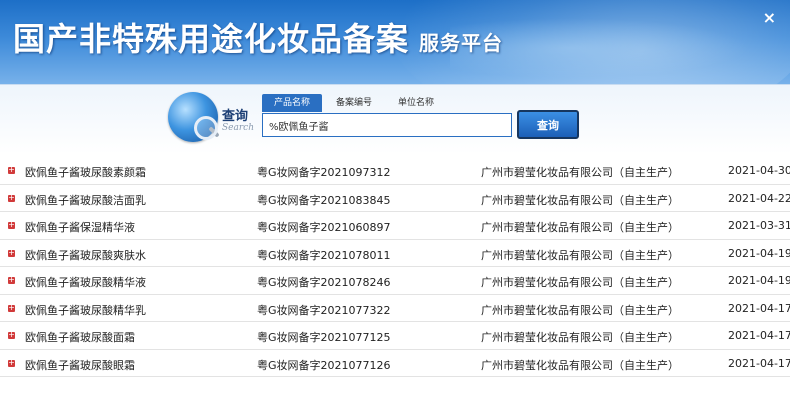 This screenshot has height=400, width=790. What do you see at coordinates (759, 198) in the screenshot?
I see `record-date: 2021-04-22` at bounding box center [759, 198].